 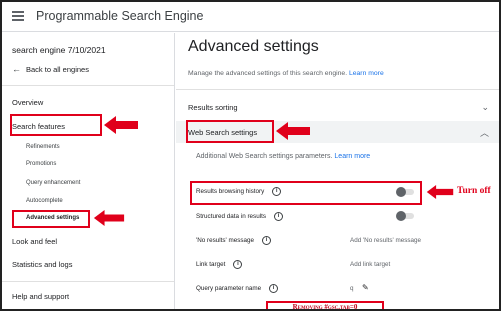 I want to click on divider, so click(x=337, y=89).